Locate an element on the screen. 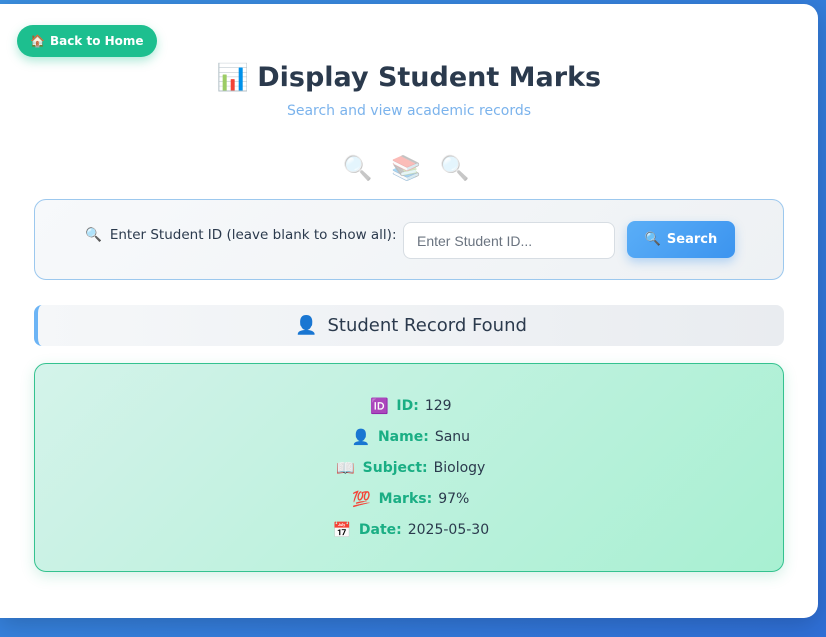 The width and height of the screenshot is (826, 637). record-value: Biology is located at coordinates (459, 468).